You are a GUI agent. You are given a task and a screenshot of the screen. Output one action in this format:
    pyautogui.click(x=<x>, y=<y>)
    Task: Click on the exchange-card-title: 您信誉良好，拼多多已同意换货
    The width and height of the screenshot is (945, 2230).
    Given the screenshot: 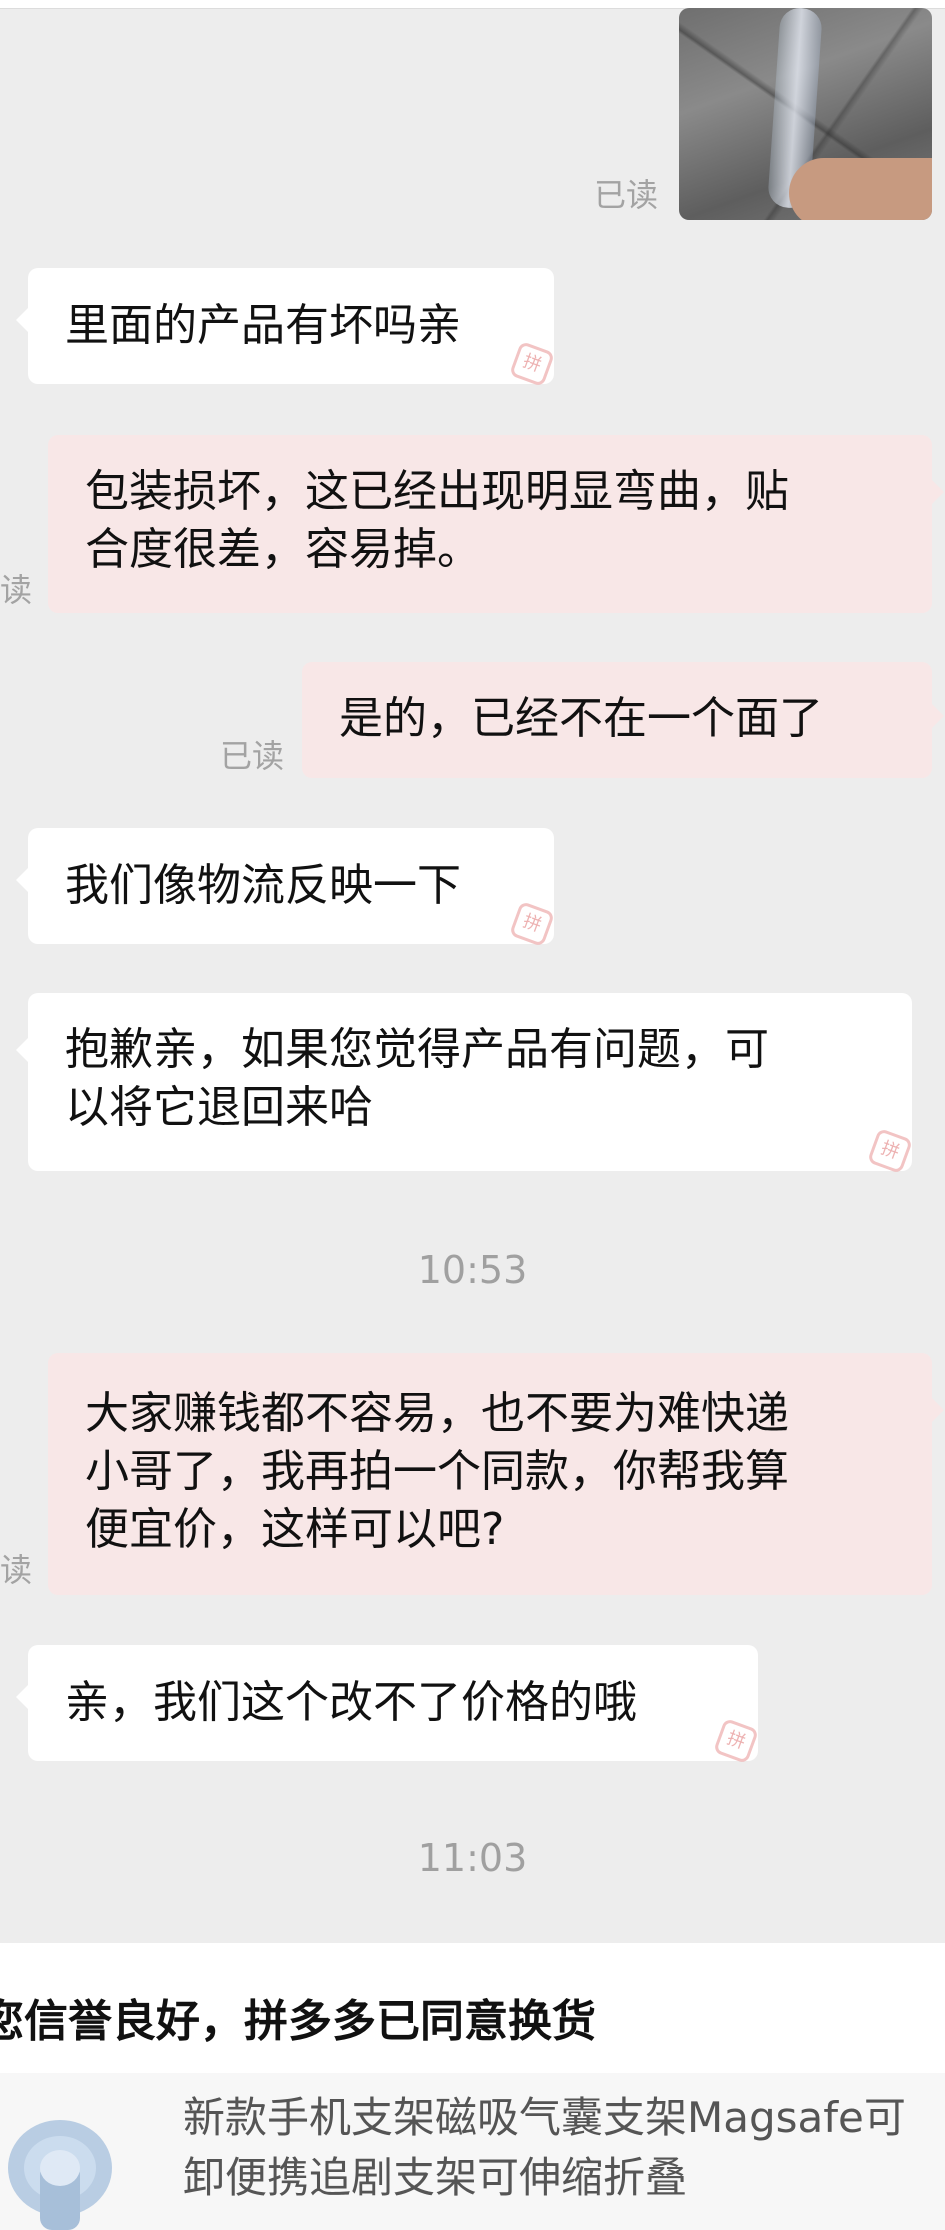 What is the action you would take?
    pyautogui.click(x=298, y=2021)
    